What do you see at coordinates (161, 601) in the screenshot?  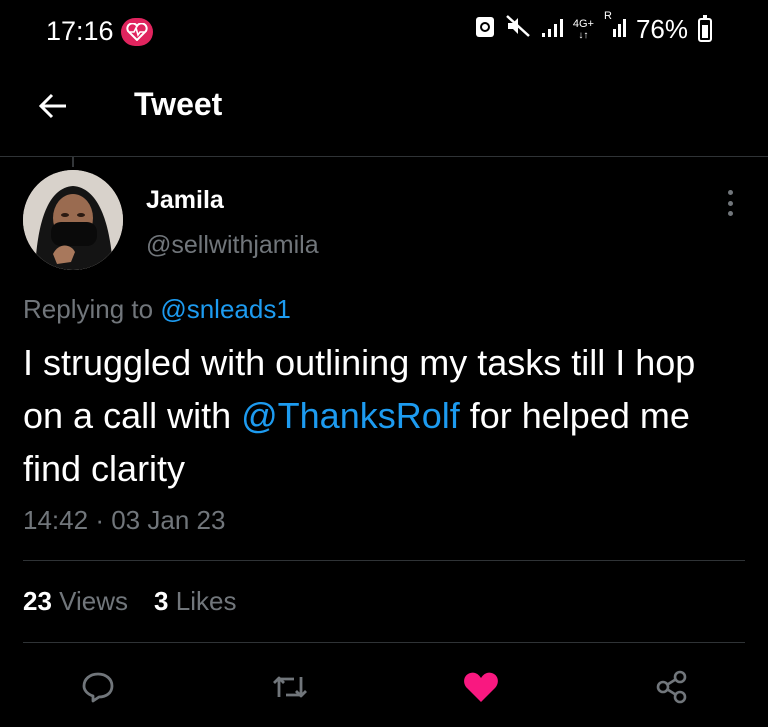 I see `likes-count: 3` at bounding box center [161, 601].